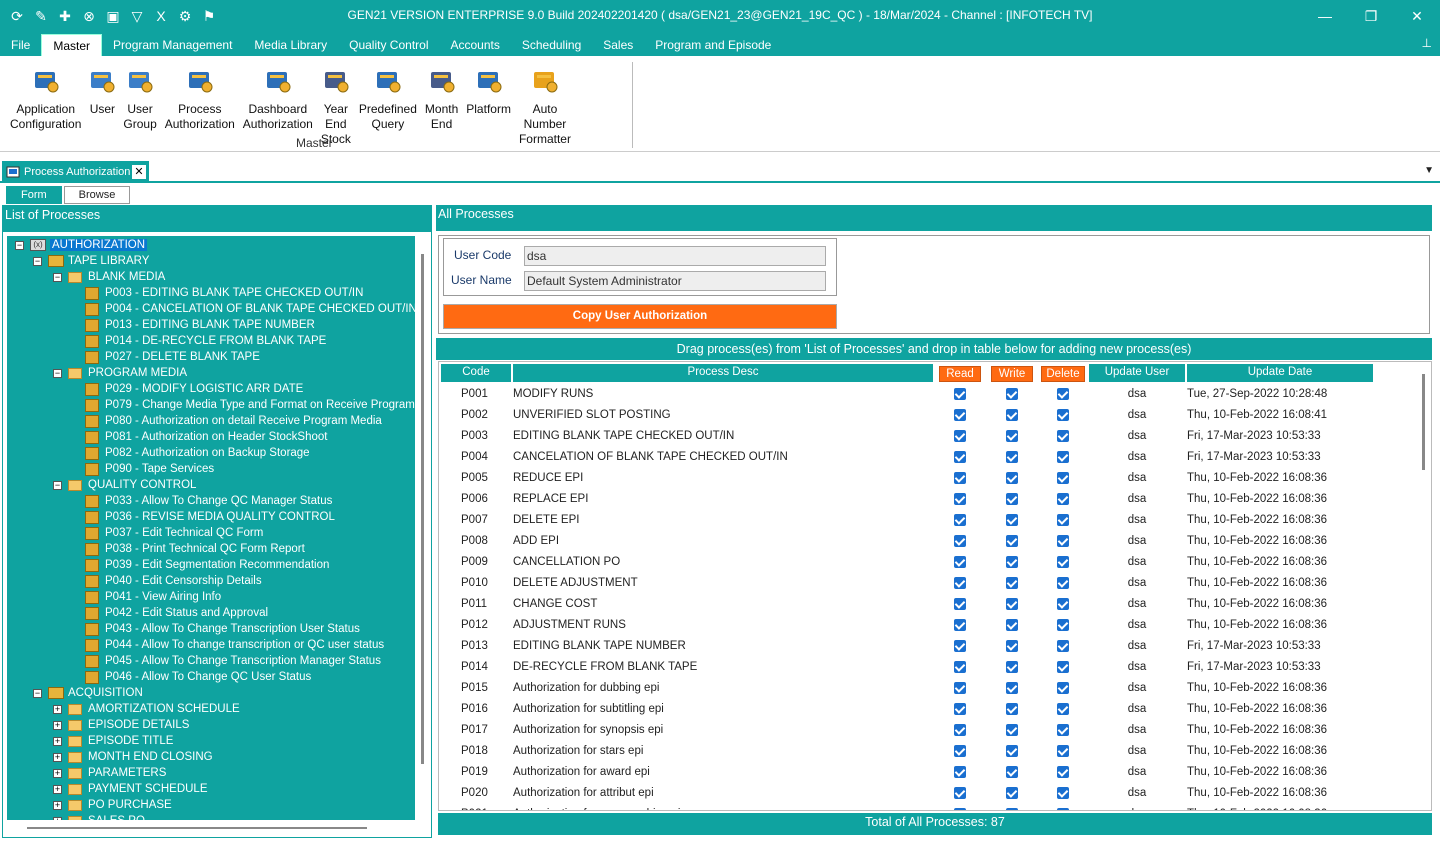 The image size is (1440, 850). Describe the element at coordinates (197, 453) in the screenshot. I see `tree-node: P082 - Authorization on Backup Storage` at that location.